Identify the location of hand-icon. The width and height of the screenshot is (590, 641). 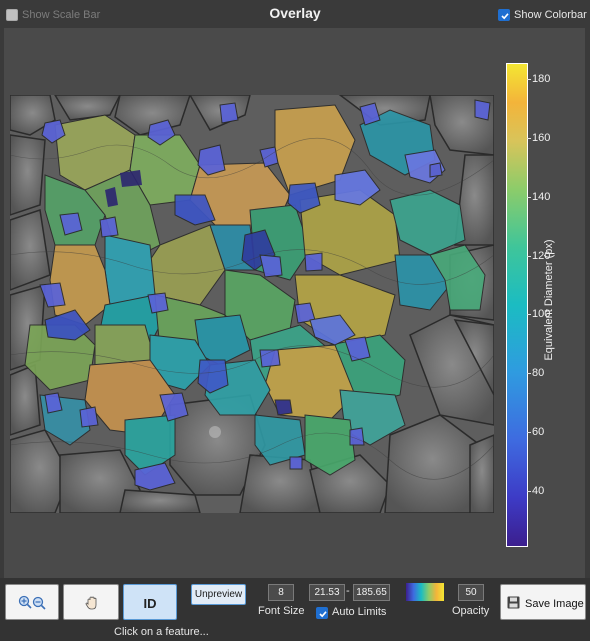
(91, 603).